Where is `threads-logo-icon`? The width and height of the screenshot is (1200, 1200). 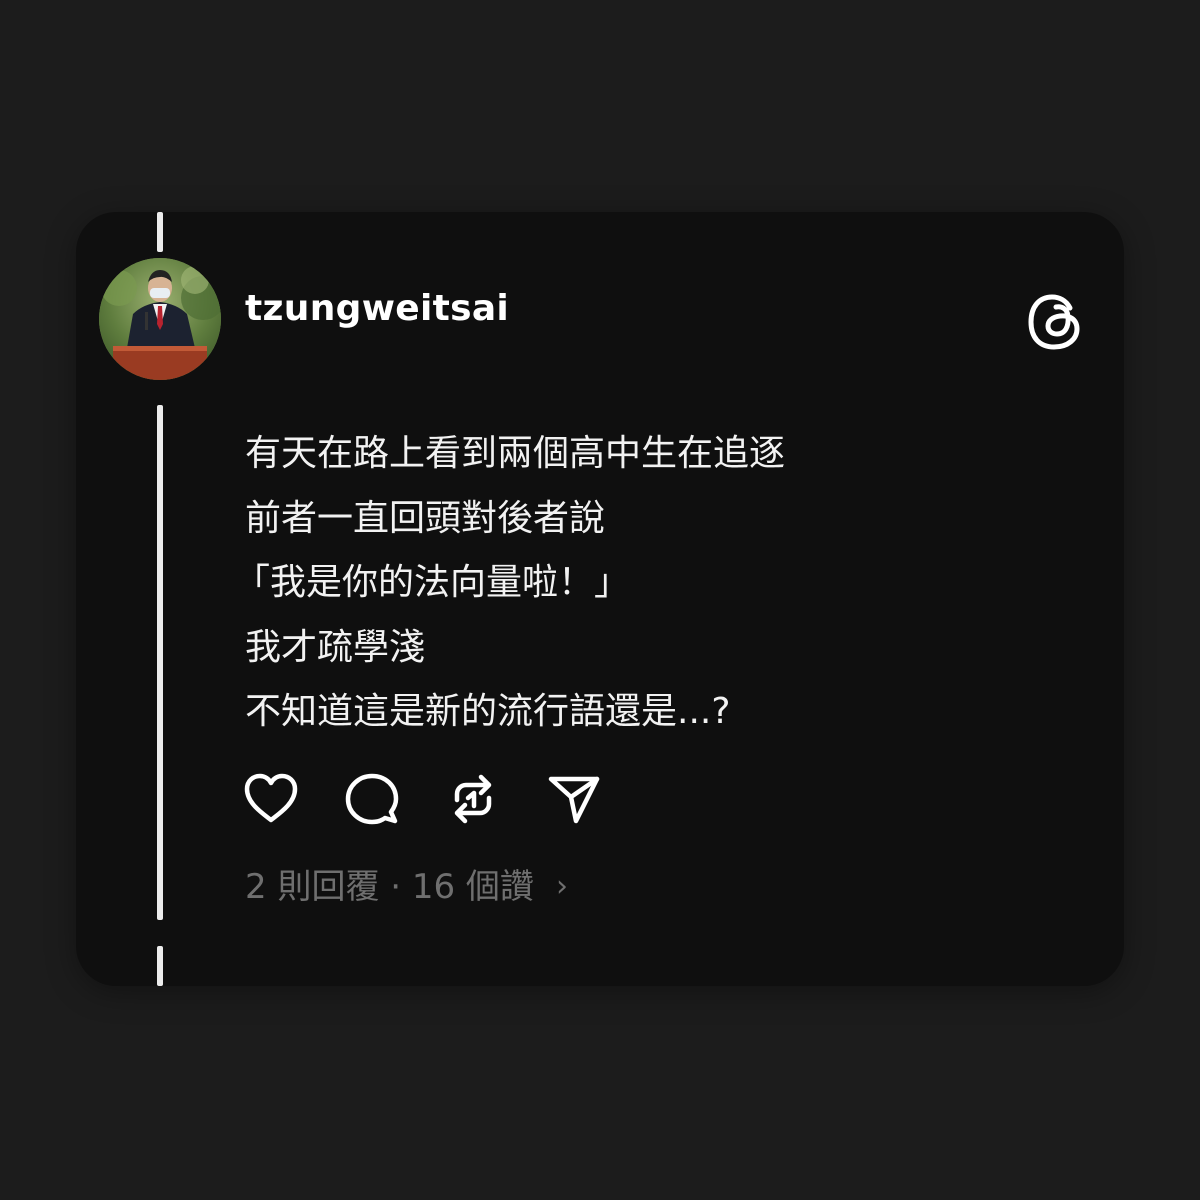 threads-logo-icon is located at coordinates (1056, 322).